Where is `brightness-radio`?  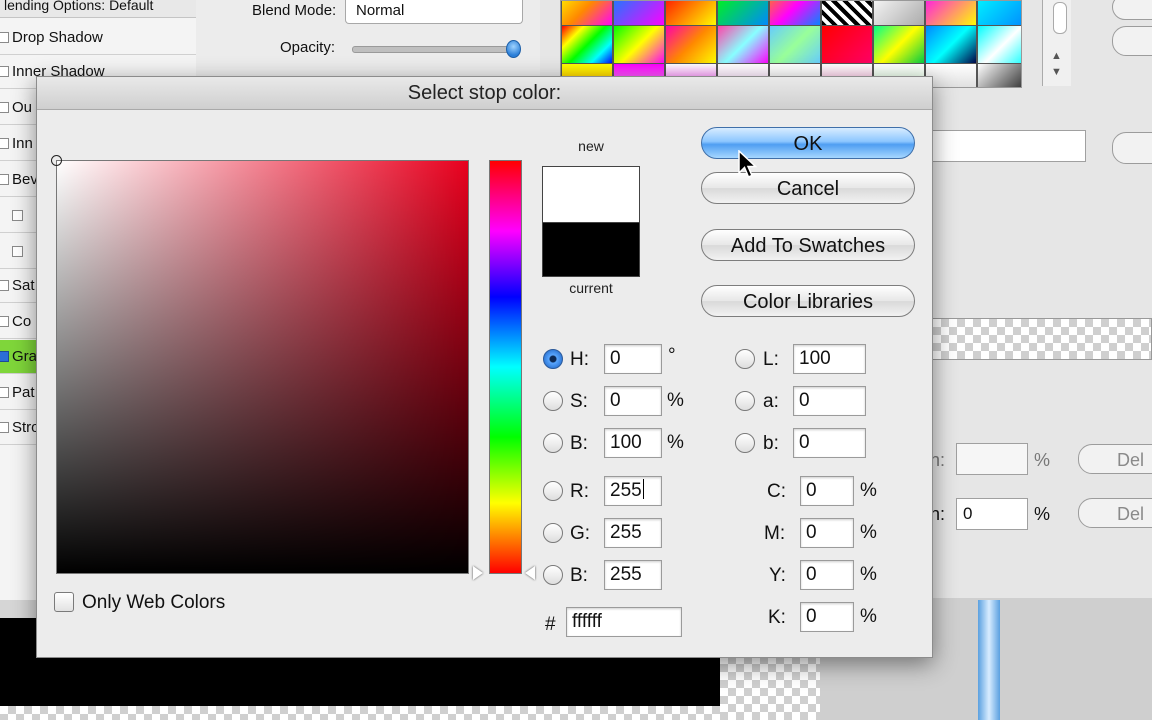
brightness-radio is located at coordinates (553, 443).